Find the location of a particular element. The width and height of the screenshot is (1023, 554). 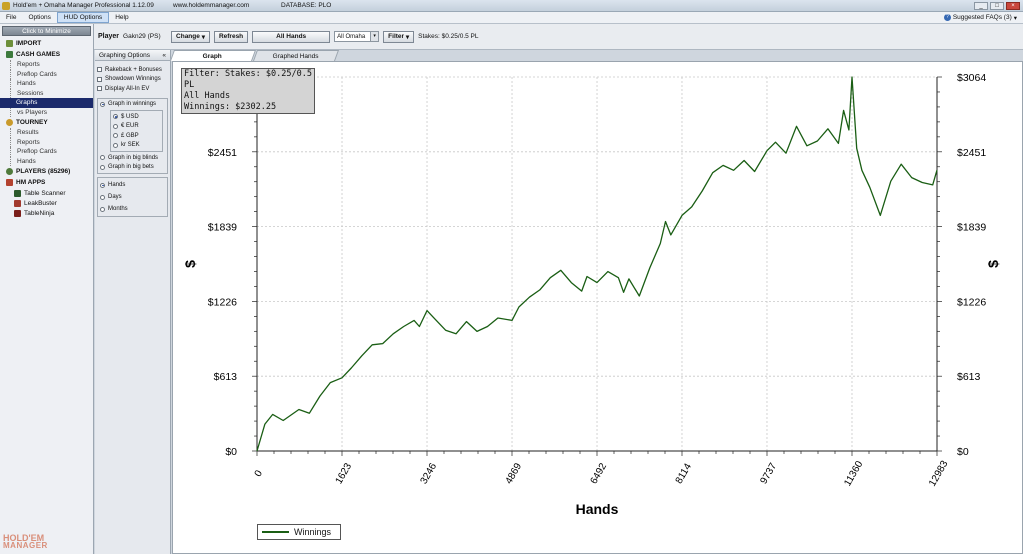

graph-in-big-blinds-radio: Graph in big blinds is located at coordinates (132, 158).